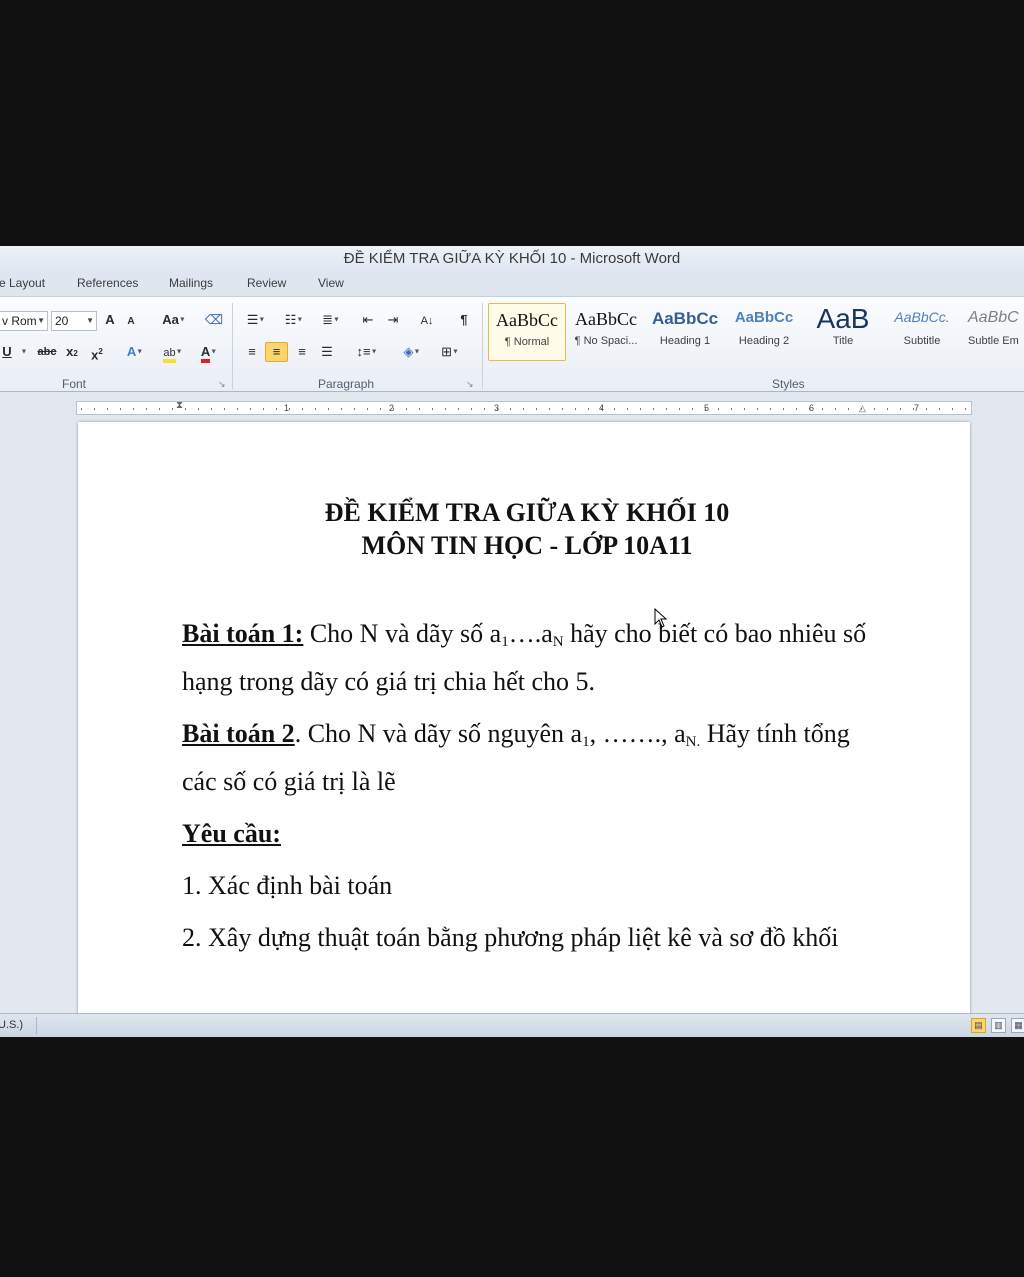 The width and height of the screenshot is (1024, 1277). What do you see at coordinates (7, 353) in the screenshot?
I see `underline-button: U` at bounding box center [7, 353].